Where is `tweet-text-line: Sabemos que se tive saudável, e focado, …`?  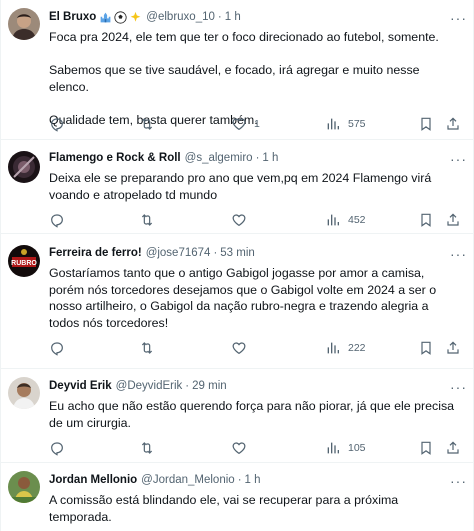 tweet-text-line: Sabemos que se tive saudável, e focado, … is located at coordinates (234, 78).